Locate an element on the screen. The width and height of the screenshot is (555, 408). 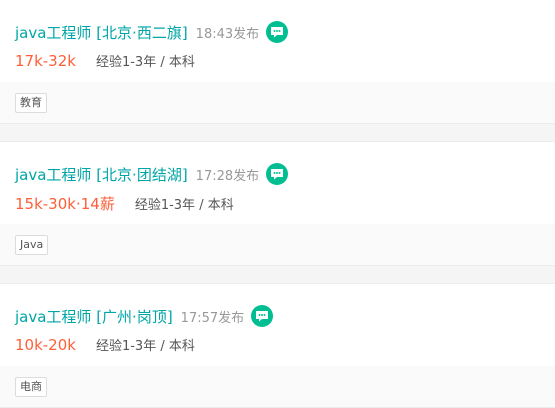
publish-time: 18:43发布 is located at coordinates (227, 34).